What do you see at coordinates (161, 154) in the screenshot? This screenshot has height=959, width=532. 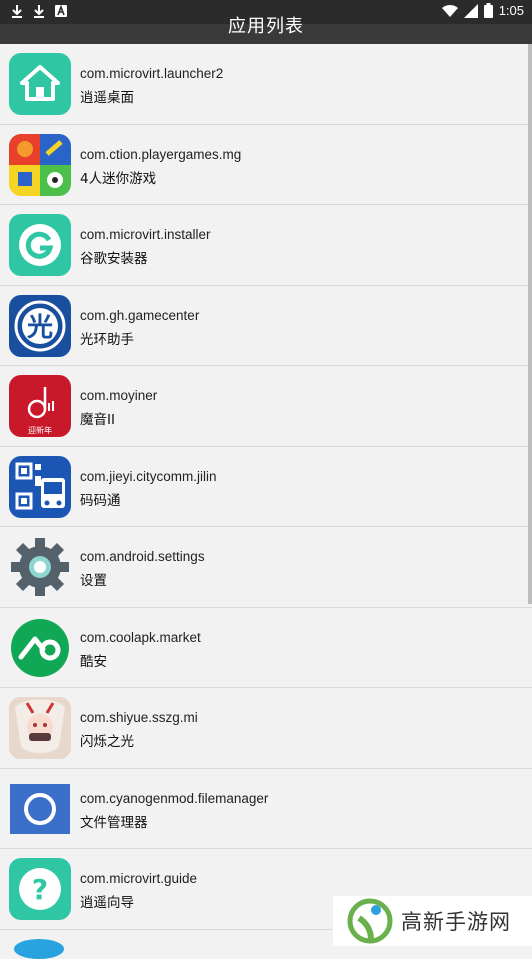 I see `app-package-name: com.ction.playergames.mg` at bounding box center [161, 154].